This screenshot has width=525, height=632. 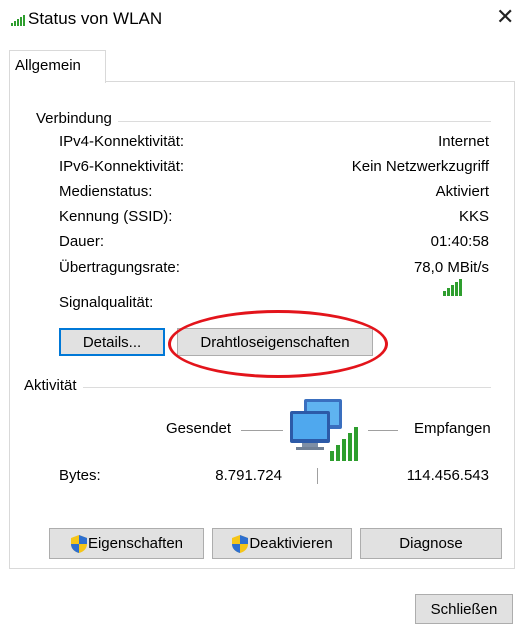 I want to click on signal-quality-label: Signalqualität:, so click(x=106, y=302).